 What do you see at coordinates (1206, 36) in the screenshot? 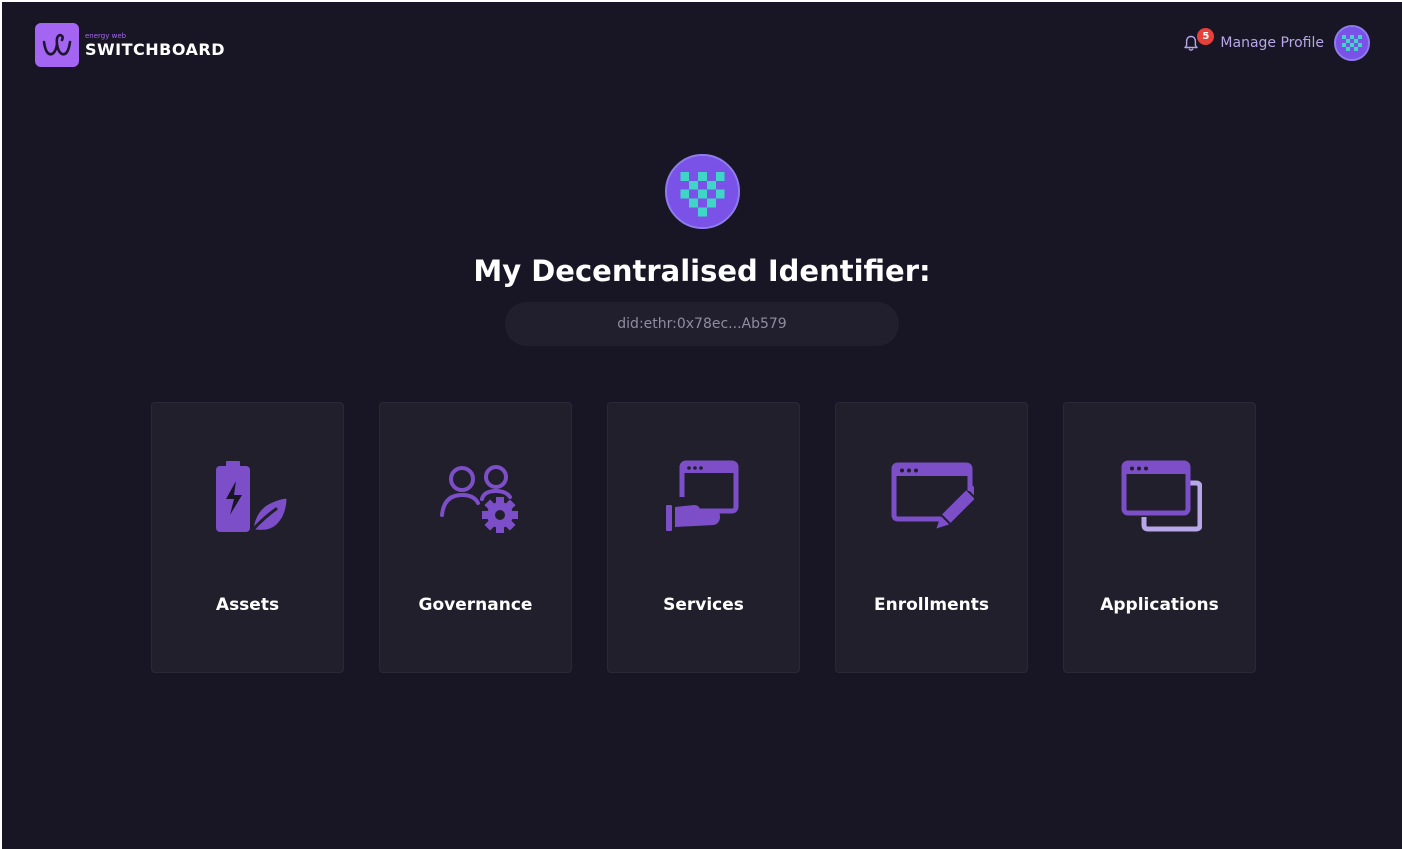
I see `notification-count-badge: 5` at bounding box center [1206, 36].